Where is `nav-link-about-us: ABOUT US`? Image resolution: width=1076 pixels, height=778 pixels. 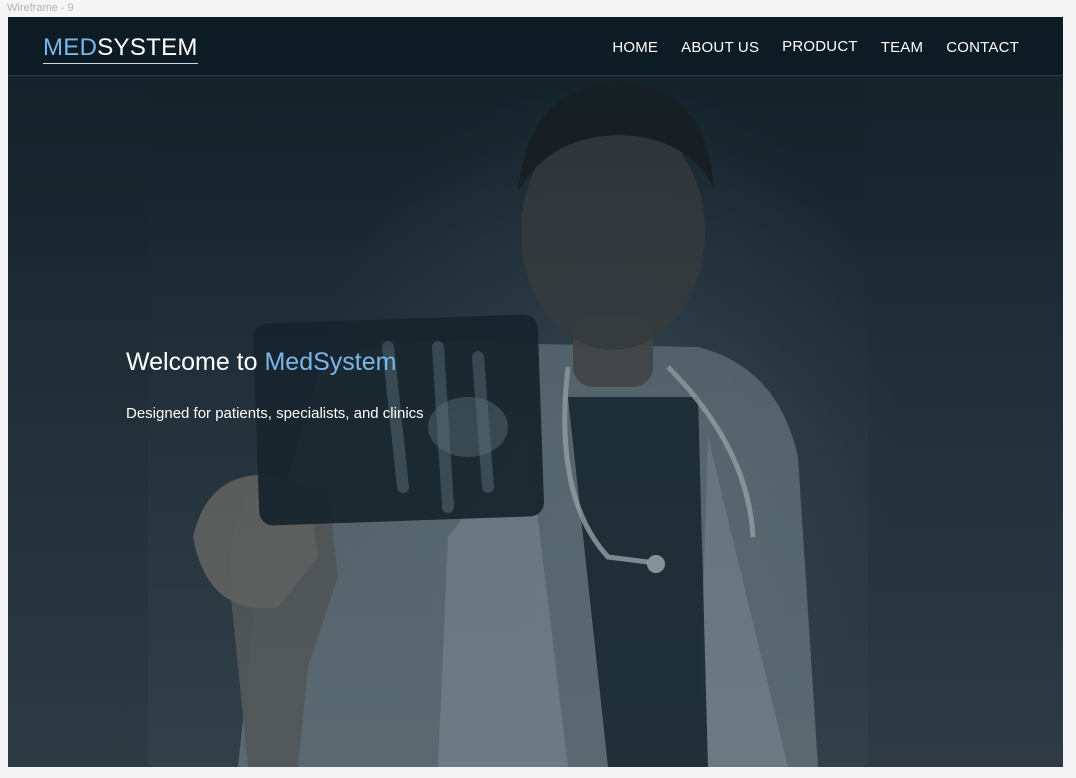
nav-link-about-us: ABOUT US is located at coordinates (720, 48).